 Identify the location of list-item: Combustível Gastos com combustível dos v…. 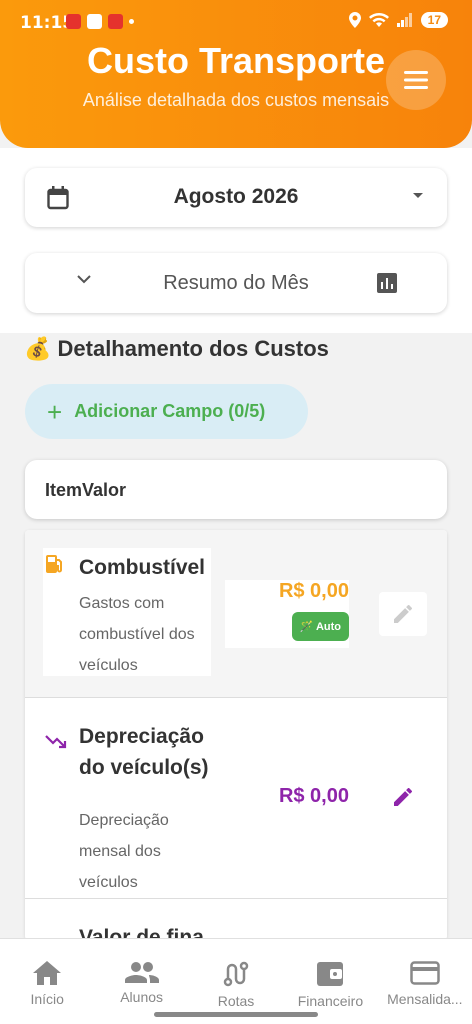
(236, 614).